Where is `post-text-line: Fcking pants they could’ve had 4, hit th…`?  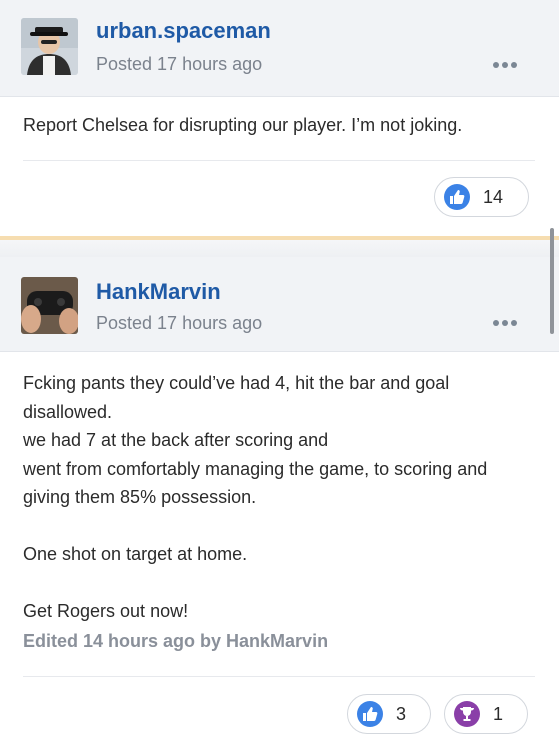
post-text-line: Fcking pants they could’ve had 4, hit th… is located at coordinates (236, 397).